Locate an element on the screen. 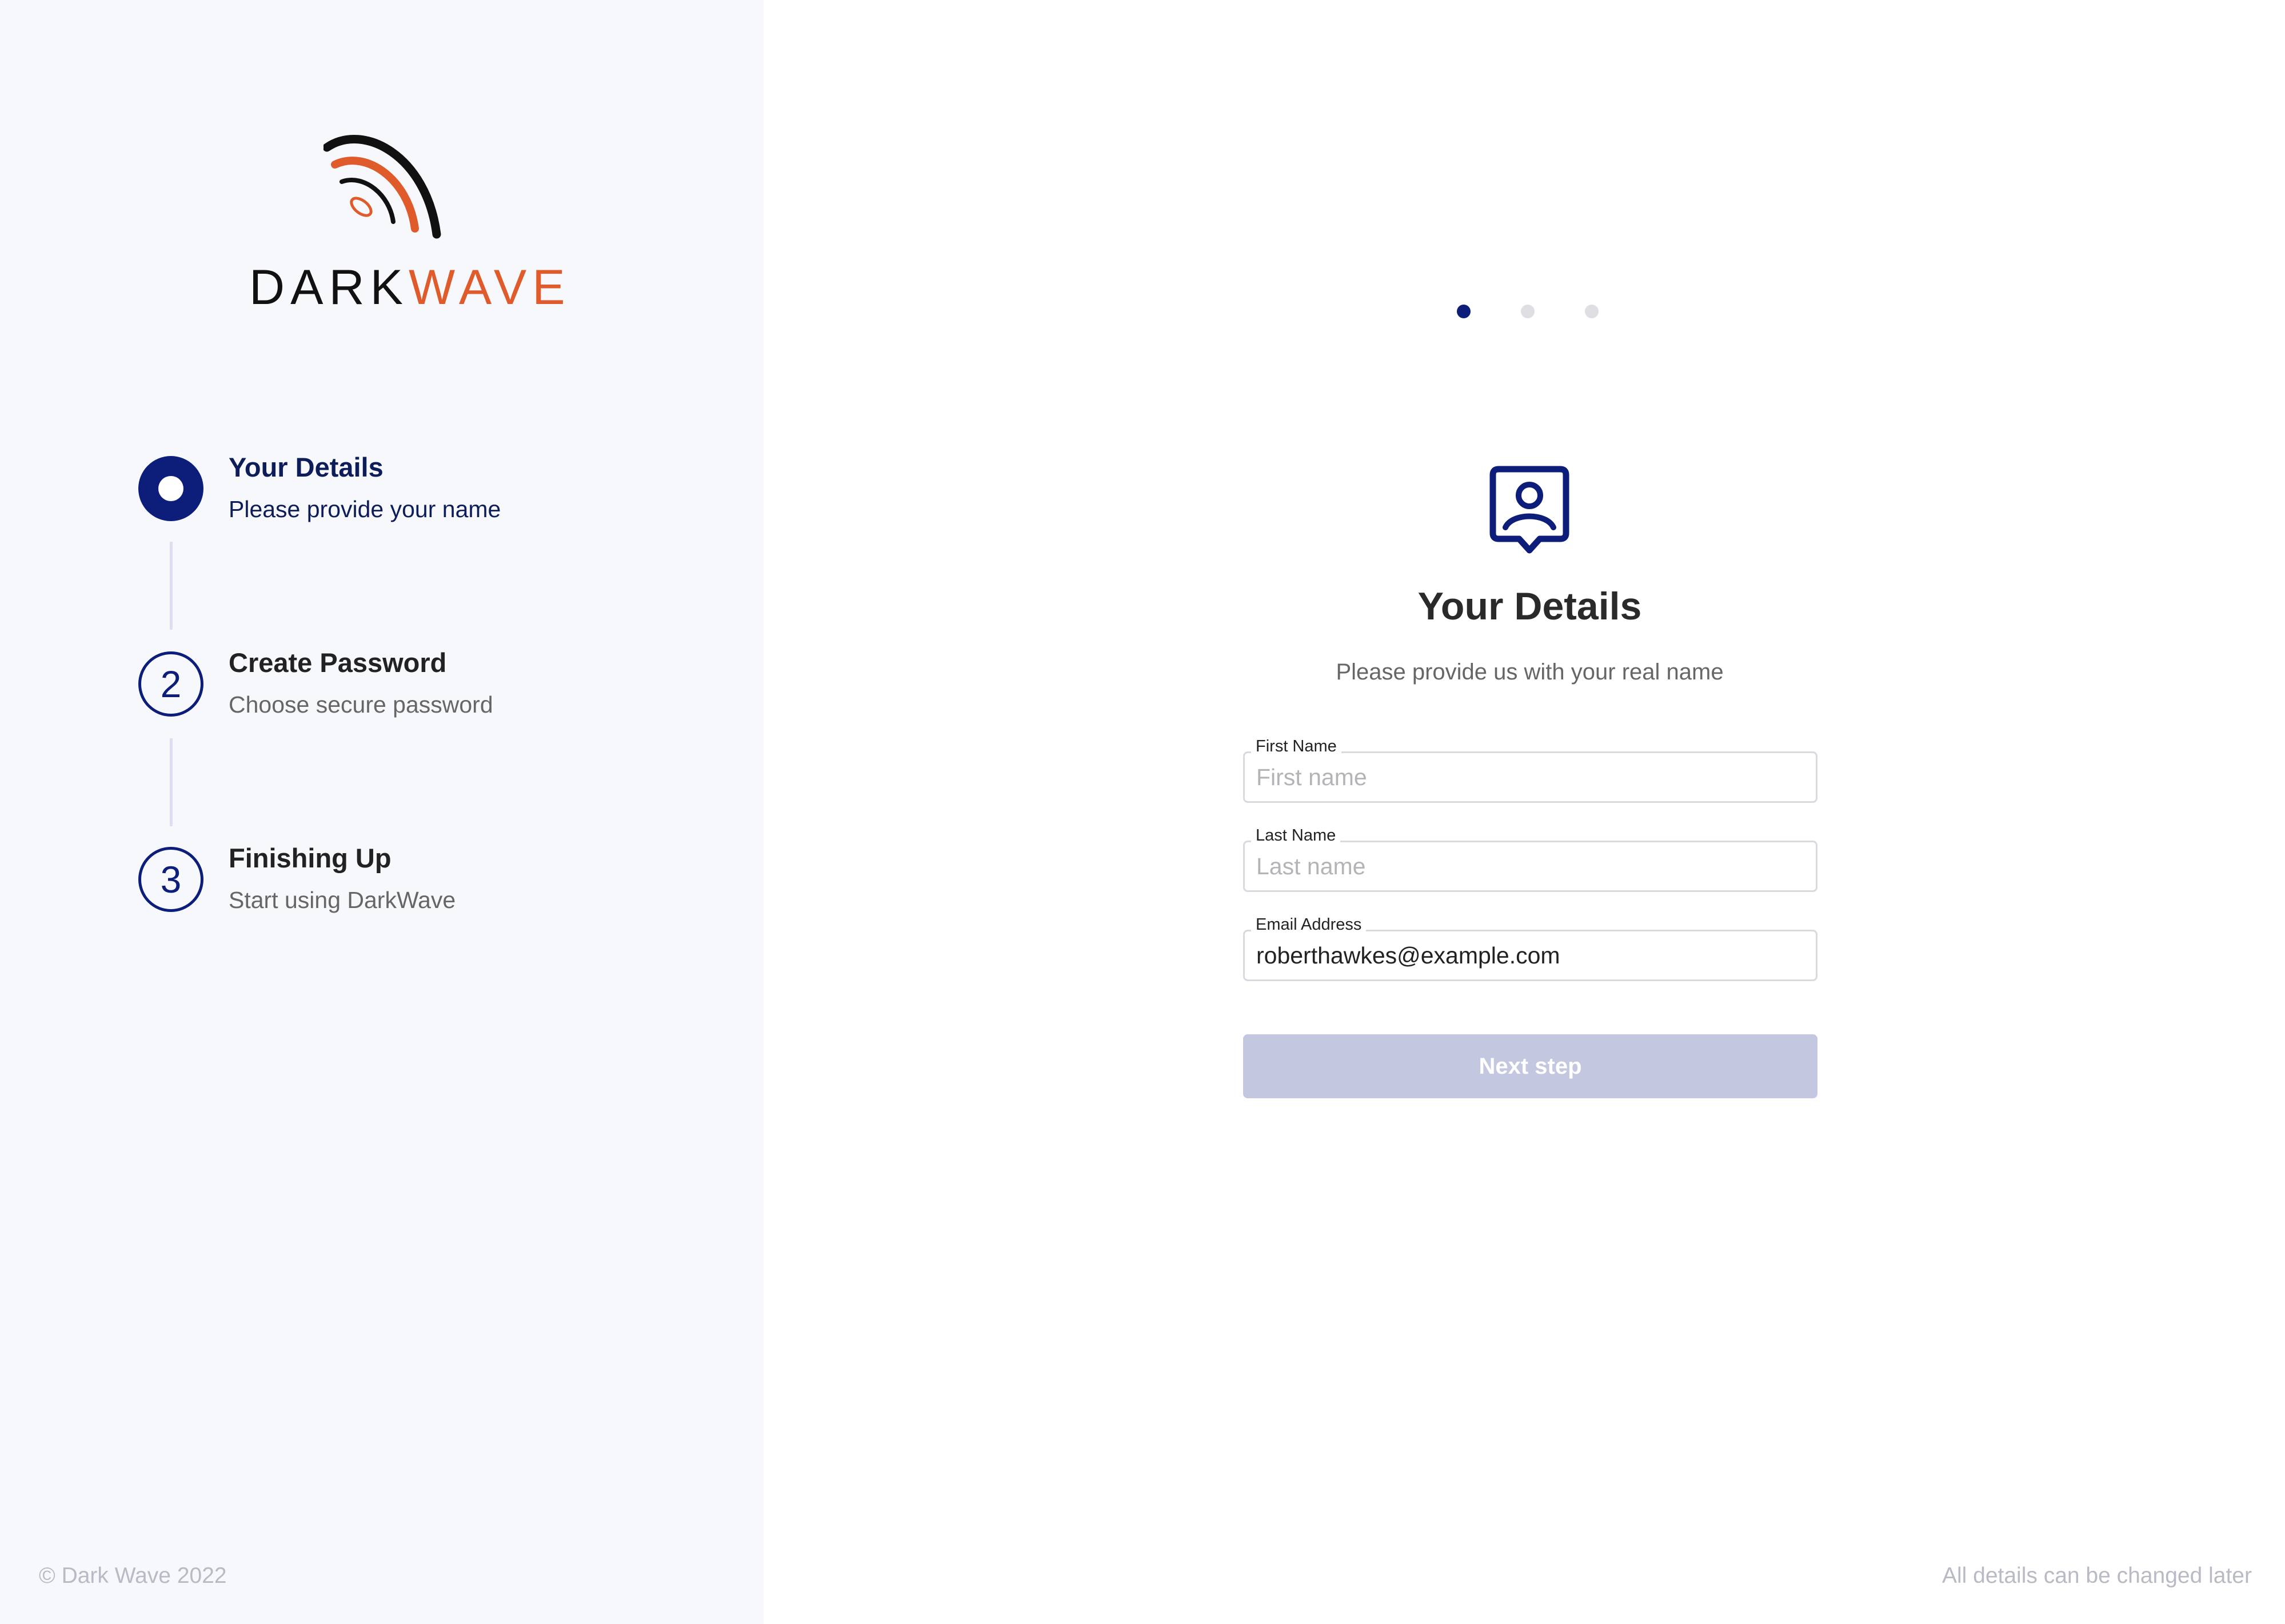 The height and width of the screenshot is (1624, 2285). brand-dark-text: DARK is located at coordinates (329, 287).